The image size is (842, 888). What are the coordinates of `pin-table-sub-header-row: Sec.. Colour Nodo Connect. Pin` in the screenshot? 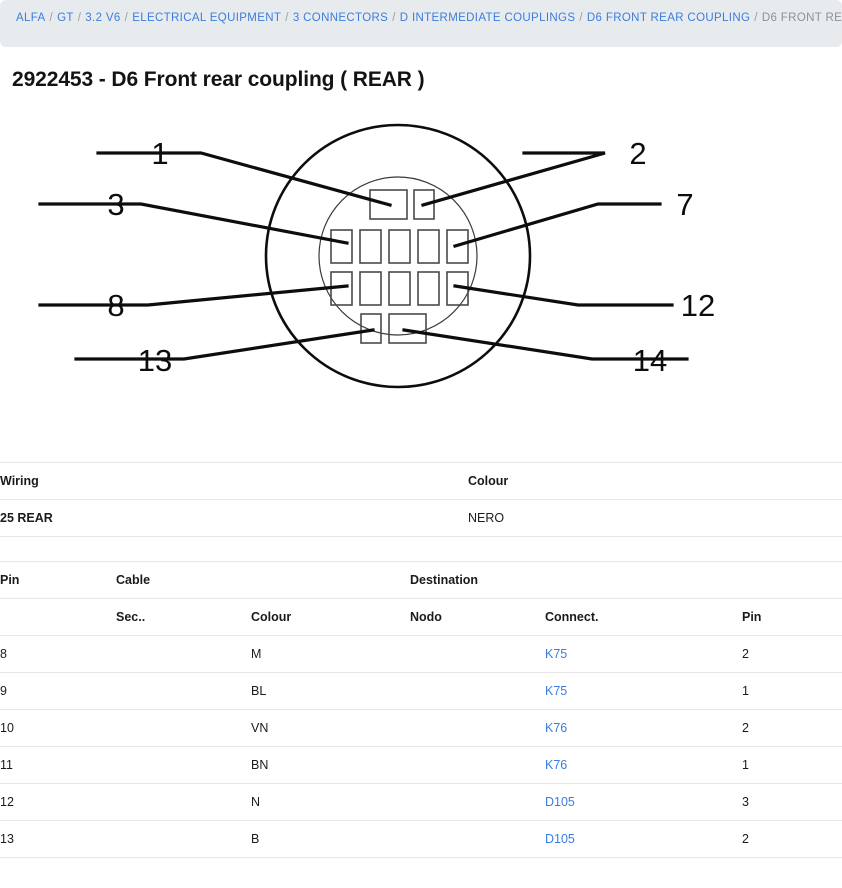 It's located at (421, 616).